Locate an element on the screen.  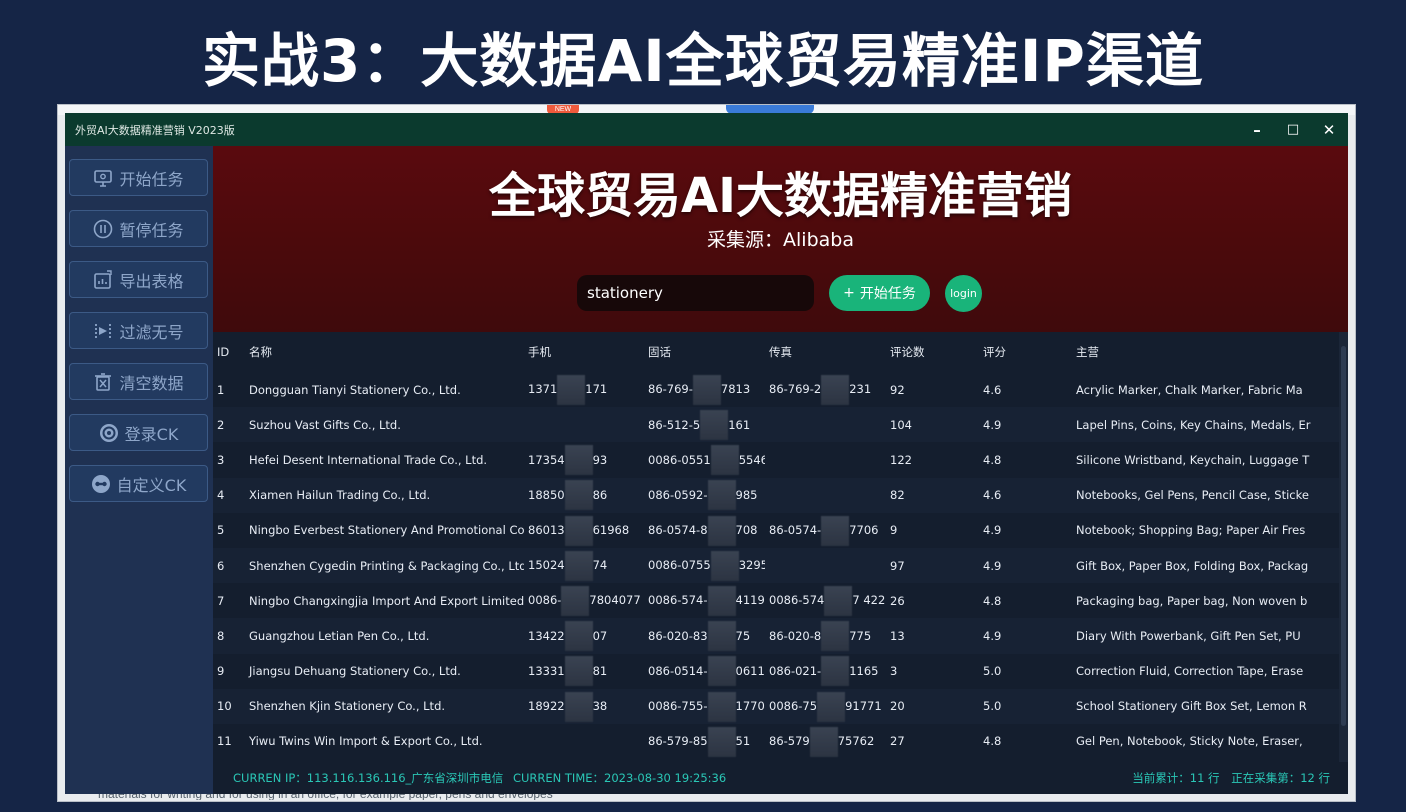
table-cell: 0086-5747 4229 is located at coordinates (825, 601).